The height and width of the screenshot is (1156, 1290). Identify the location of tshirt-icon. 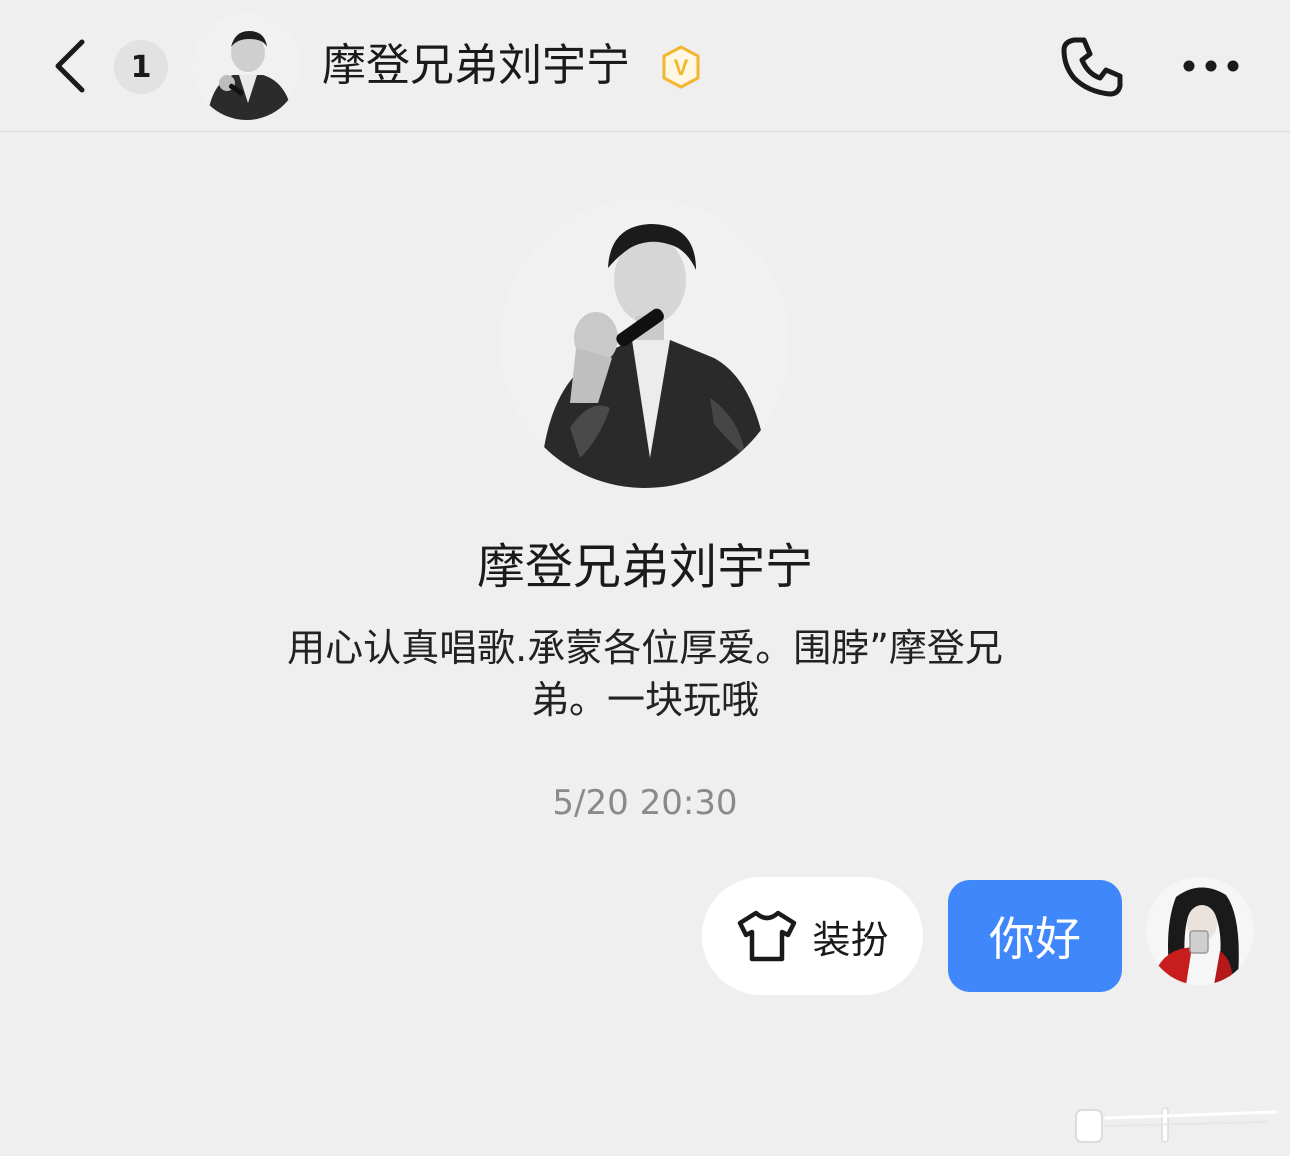
(767, 936).